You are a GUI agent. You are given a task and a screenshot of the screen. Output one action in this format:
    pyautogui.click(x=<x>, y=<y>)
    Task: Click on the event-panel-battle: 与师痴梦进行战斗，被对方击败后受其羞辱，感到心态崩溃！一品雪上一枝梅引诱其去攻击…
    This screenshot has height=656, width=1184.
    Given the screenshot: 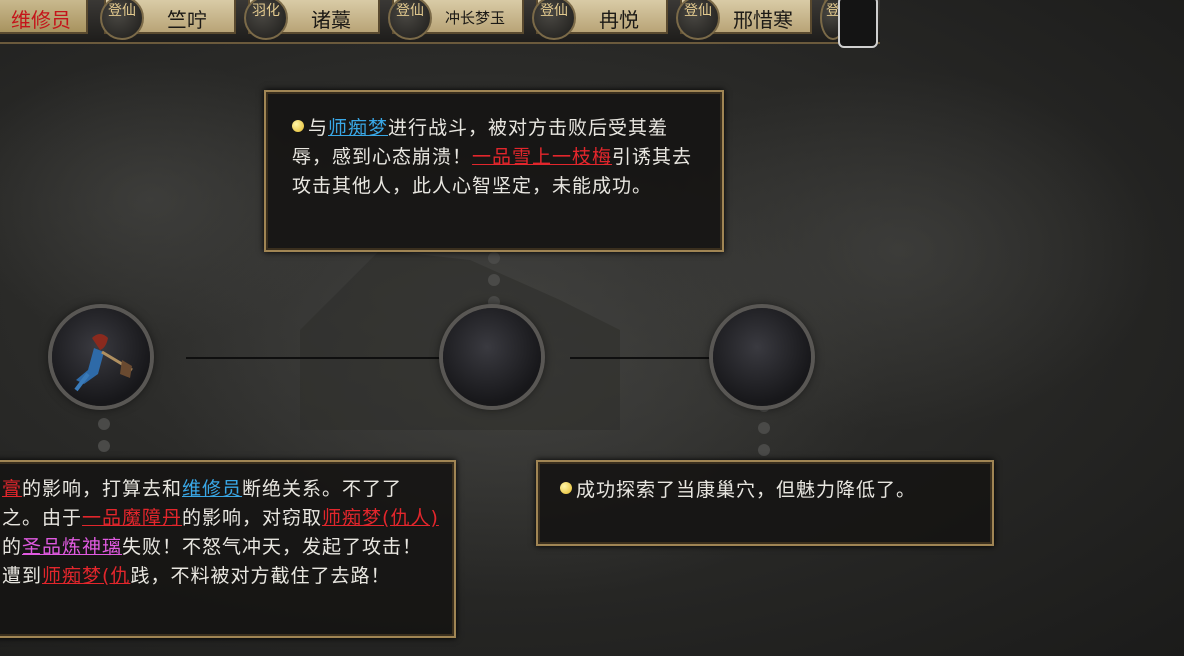 What is the action you would take?
    pyautogui.click(x=494, y=171)
    